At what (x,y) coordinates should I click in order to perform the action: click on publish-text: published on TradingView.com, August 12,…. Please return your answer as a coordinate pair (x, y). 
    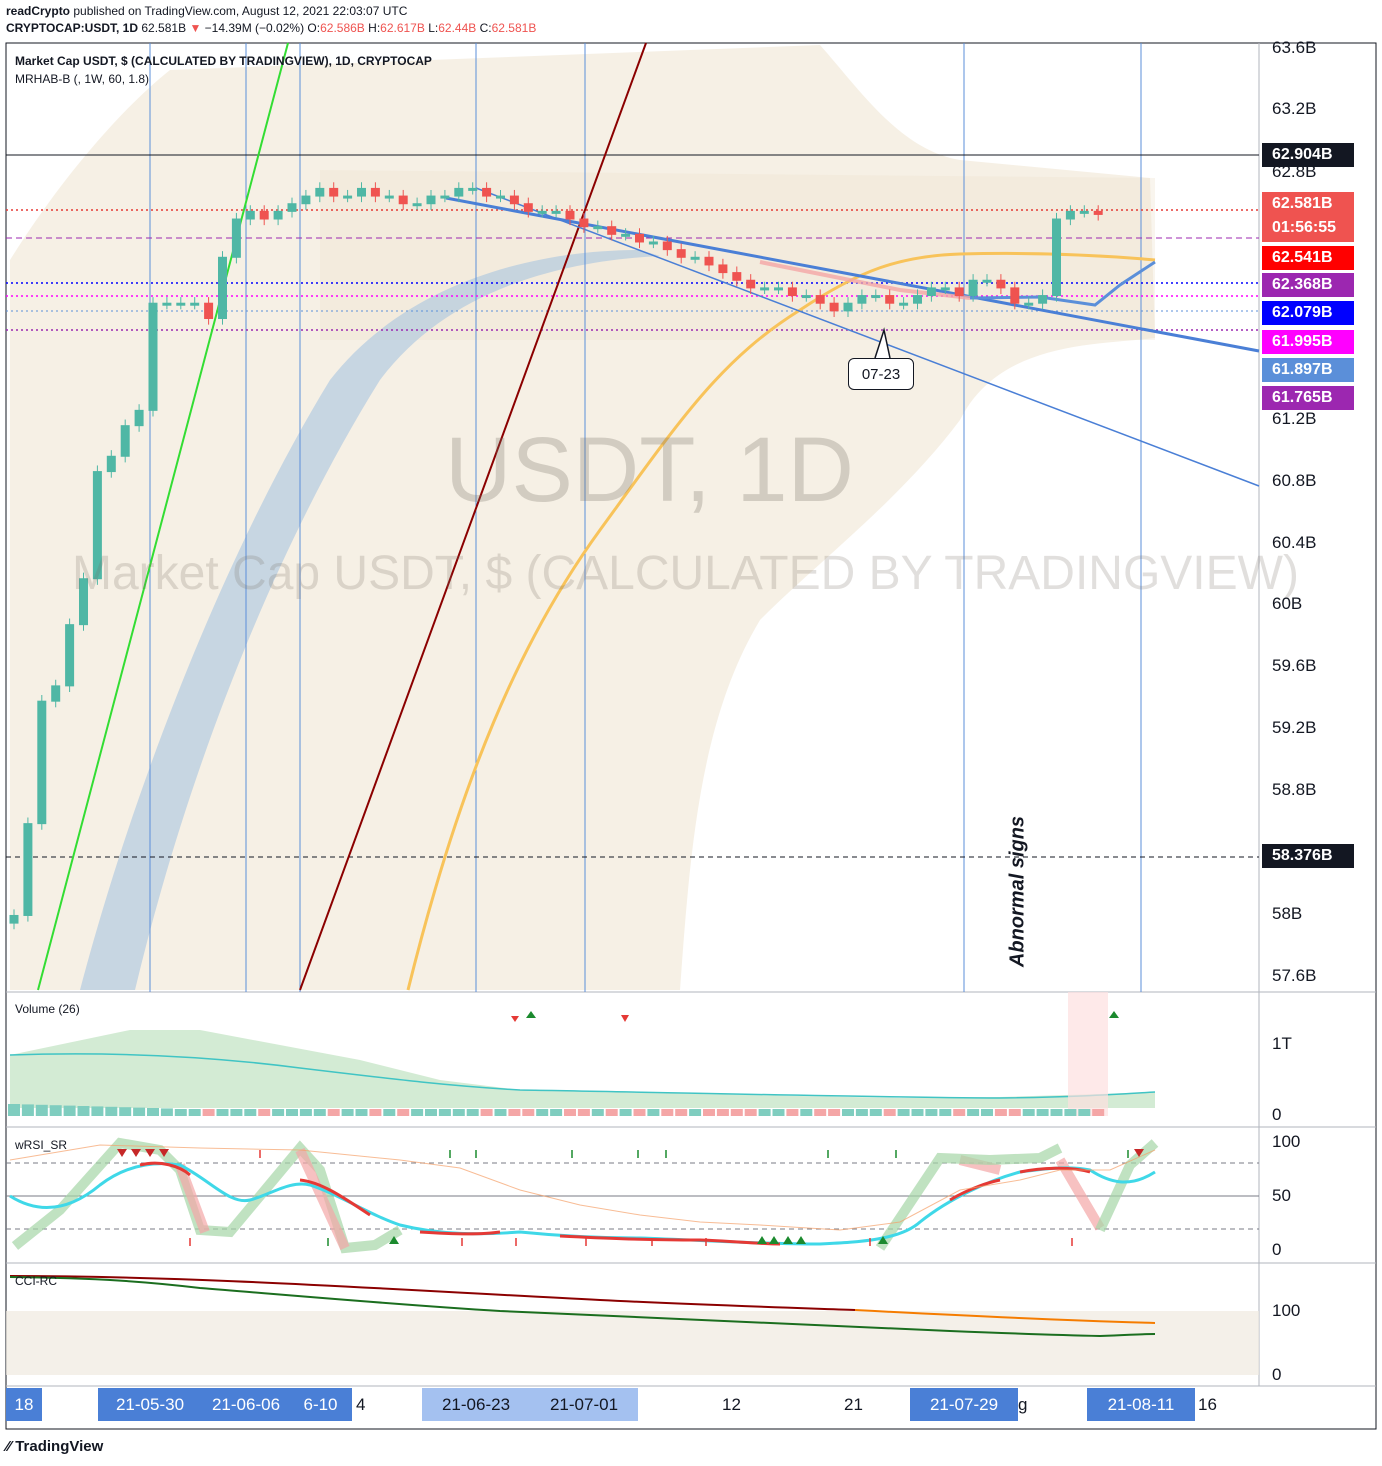
    Looking at the image, I should click on (240, 11).